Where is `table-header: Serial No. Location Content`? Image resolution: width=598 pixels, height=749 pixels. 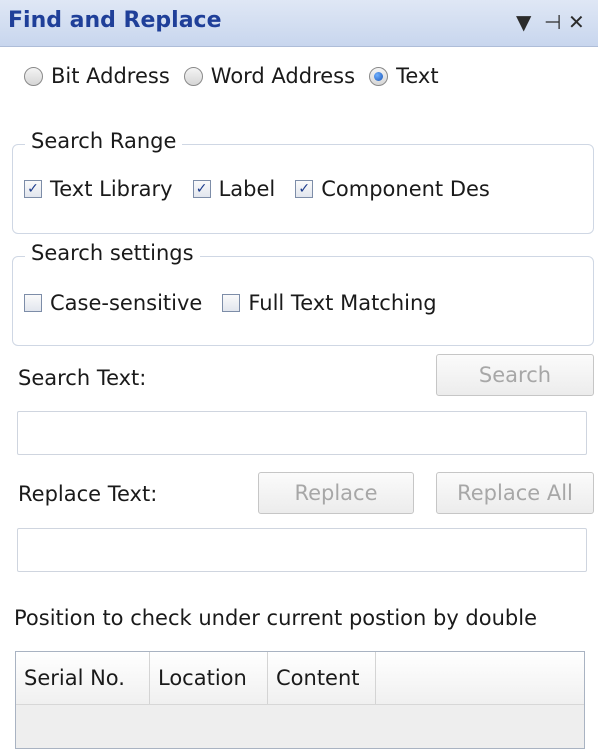
table-header: Serial No. Location Content is located at coordinates (300, 678).